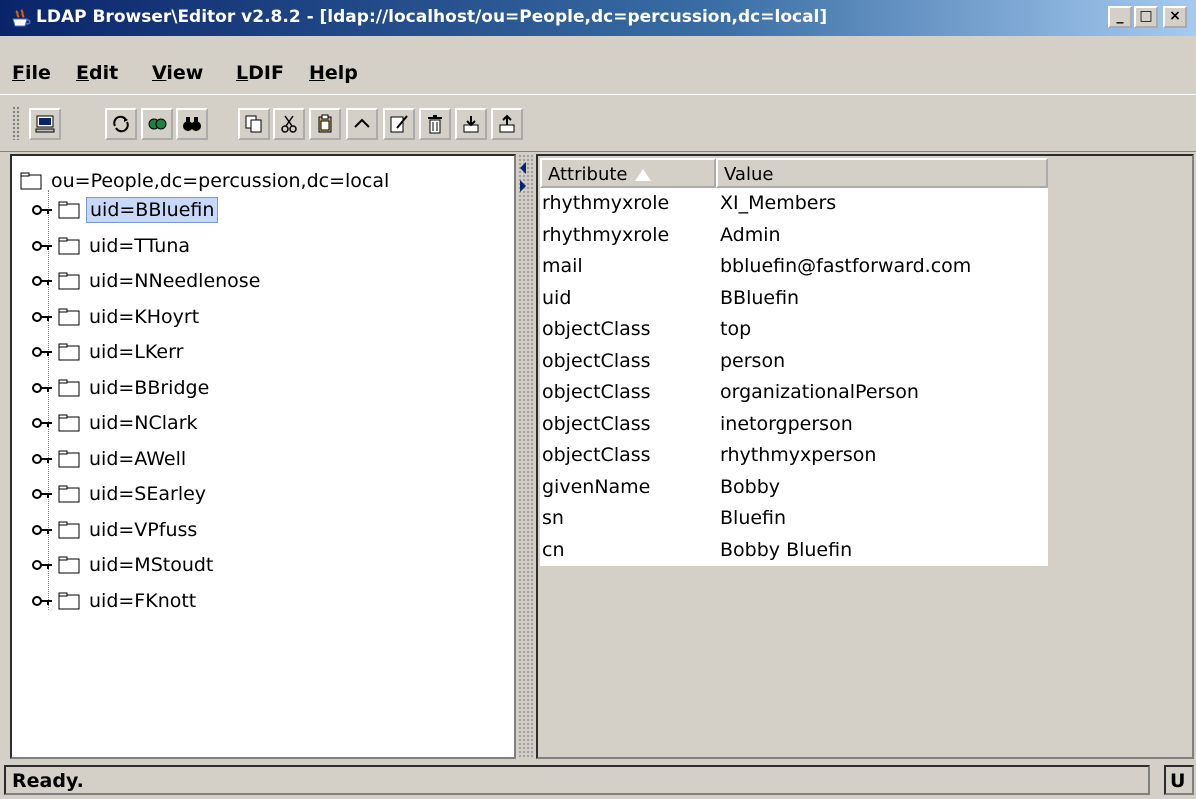  Describe the element at coordinates (143, 529) in the screenshot. I see `tree-node-label: uid=VPfuss` at that location.